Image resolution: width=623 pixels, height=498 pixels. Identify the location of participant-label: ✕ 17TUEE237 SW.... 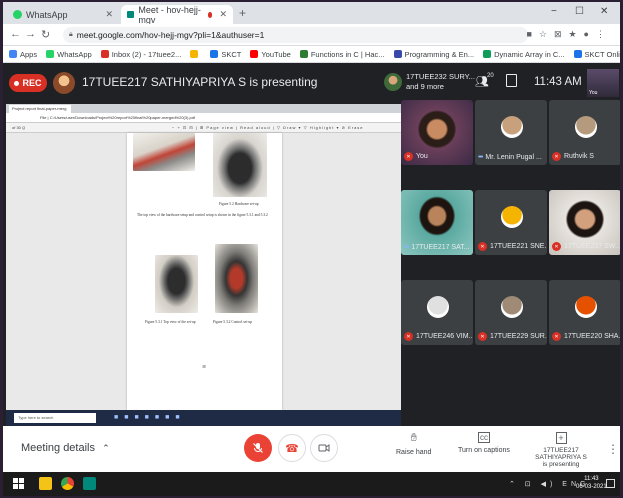
(586, 246).